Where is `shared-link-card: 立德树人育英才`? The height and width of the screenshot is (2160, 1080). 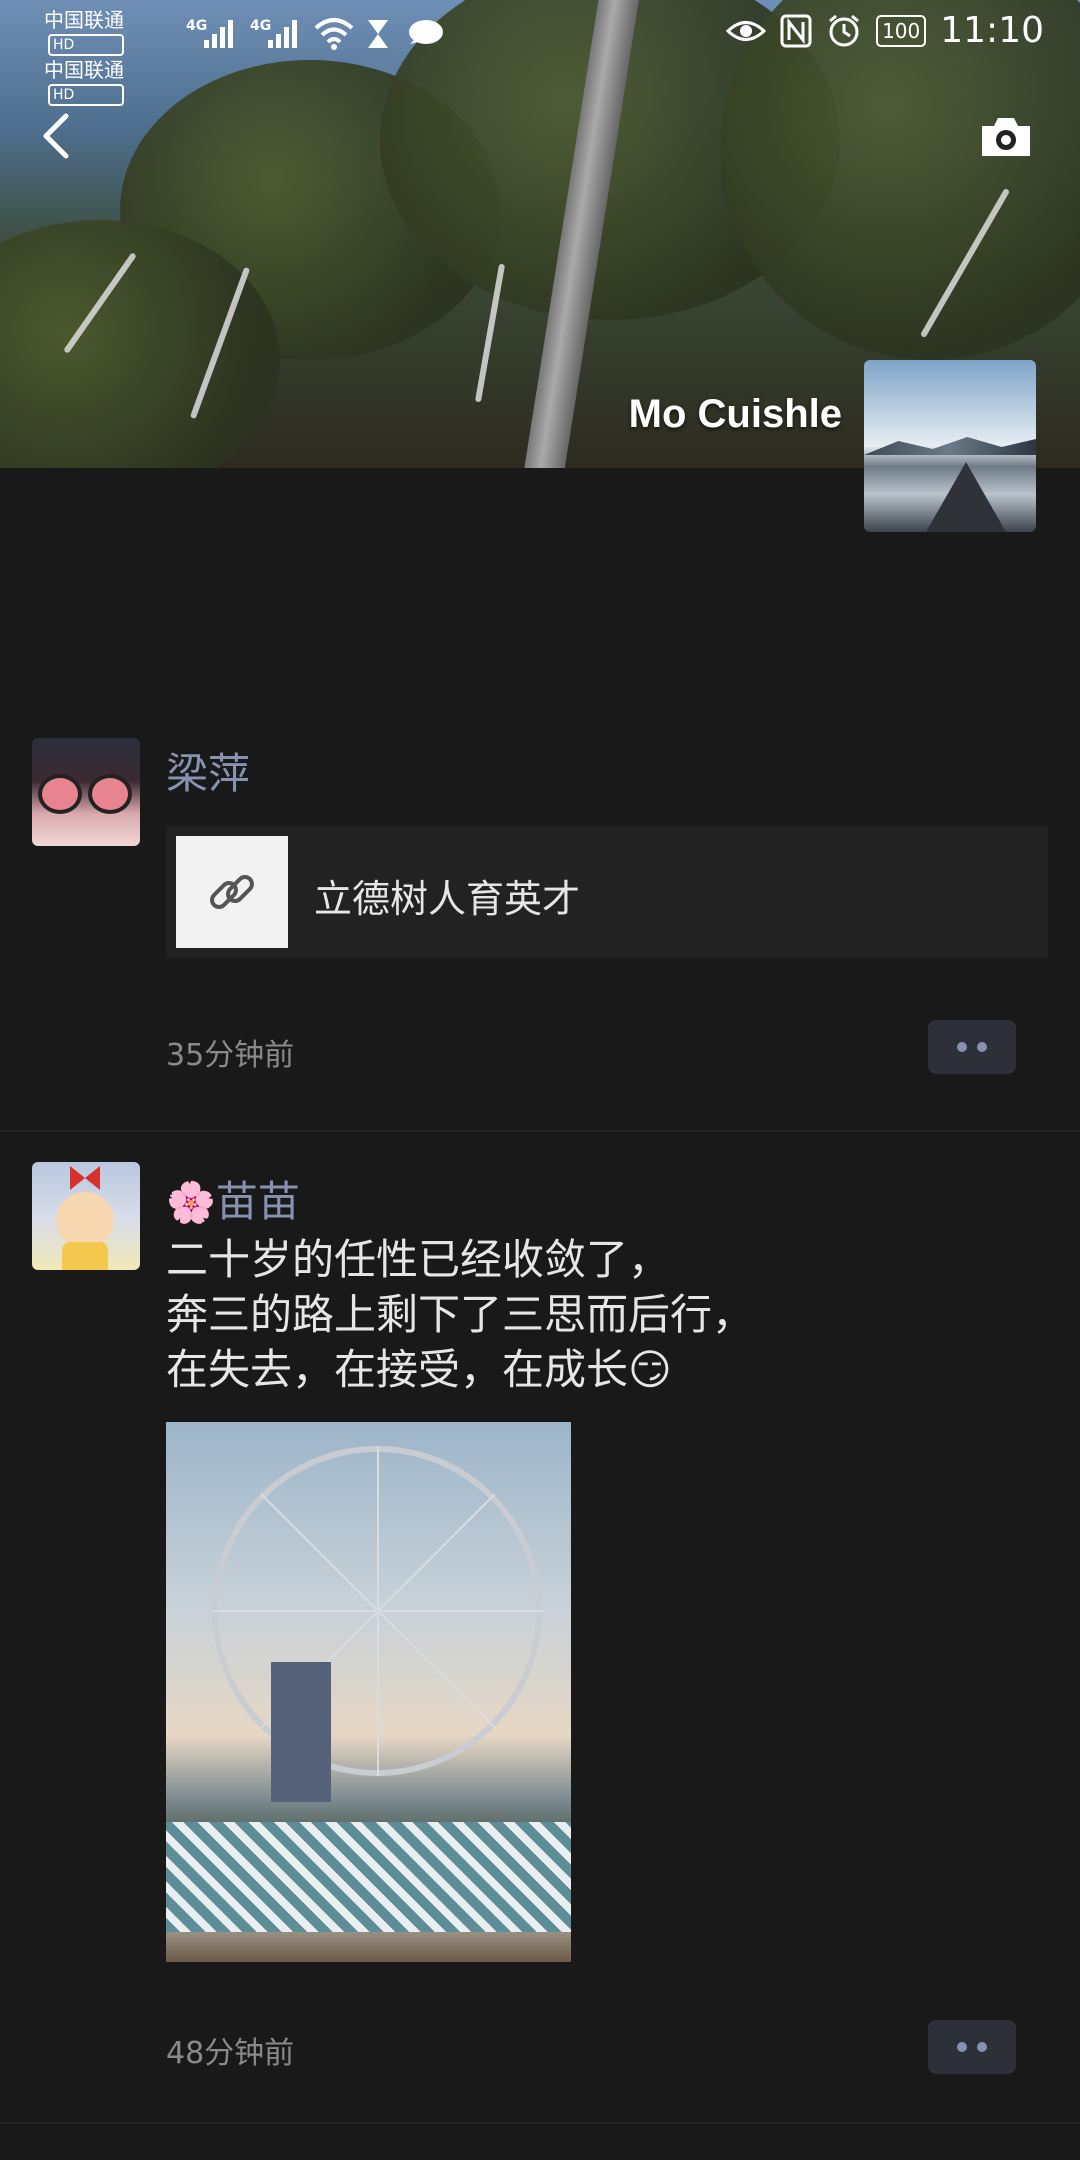 shared-link-card: 立德树人育英才 is located at coordinates (607, 892).